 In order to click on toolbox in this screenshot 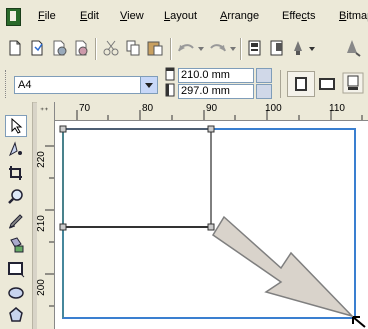, I will do `click(16, 215)`.